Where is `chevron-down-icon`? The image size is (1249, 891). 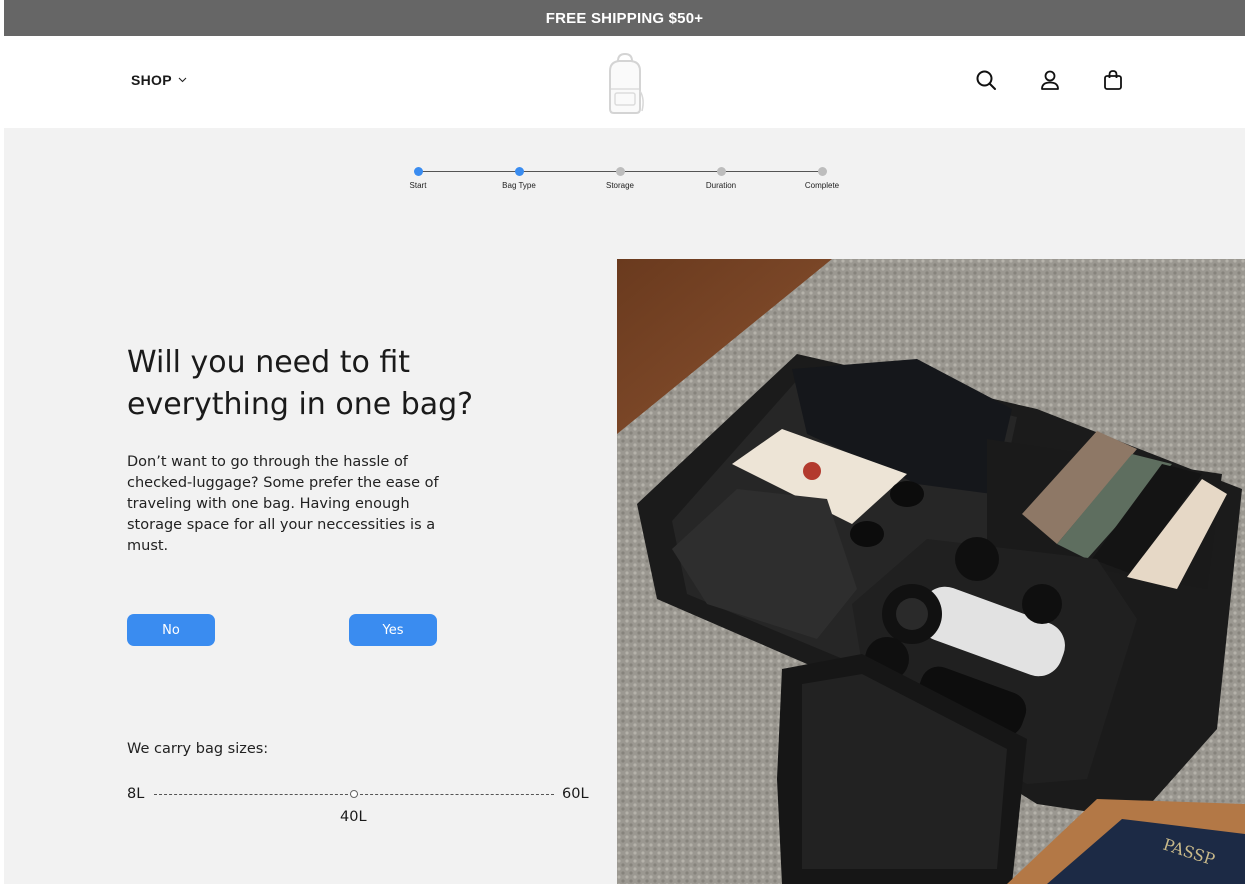
chevron-down-icon is located at coordinates (182, 80).